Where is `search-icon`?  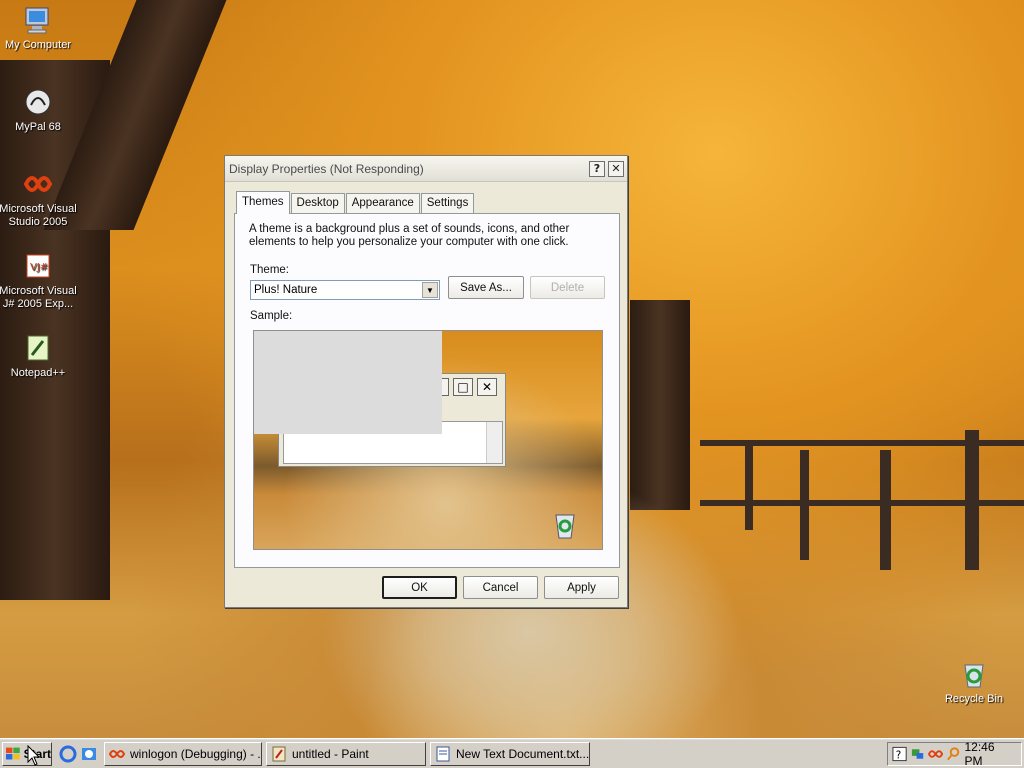
search-icon is located at coordinates (953, 754).